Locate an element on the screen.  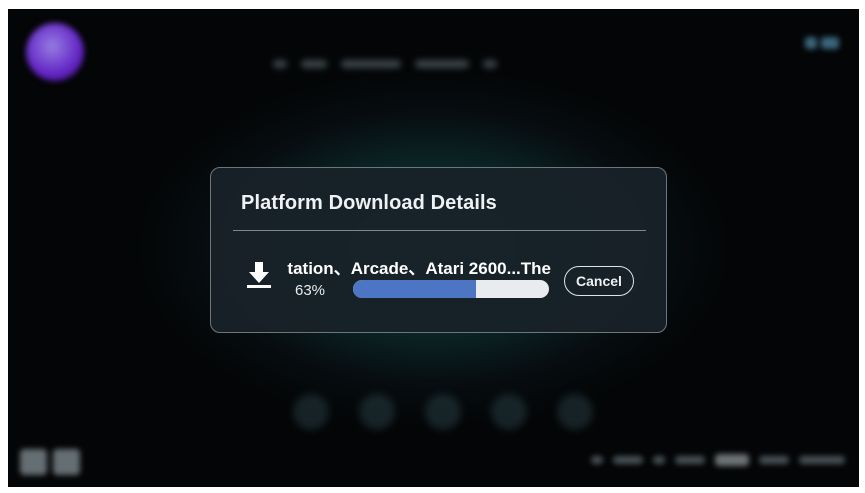
download-file-name: PlayStation、Arcade、Atari 2600...The is located at coordinates (419, 266).